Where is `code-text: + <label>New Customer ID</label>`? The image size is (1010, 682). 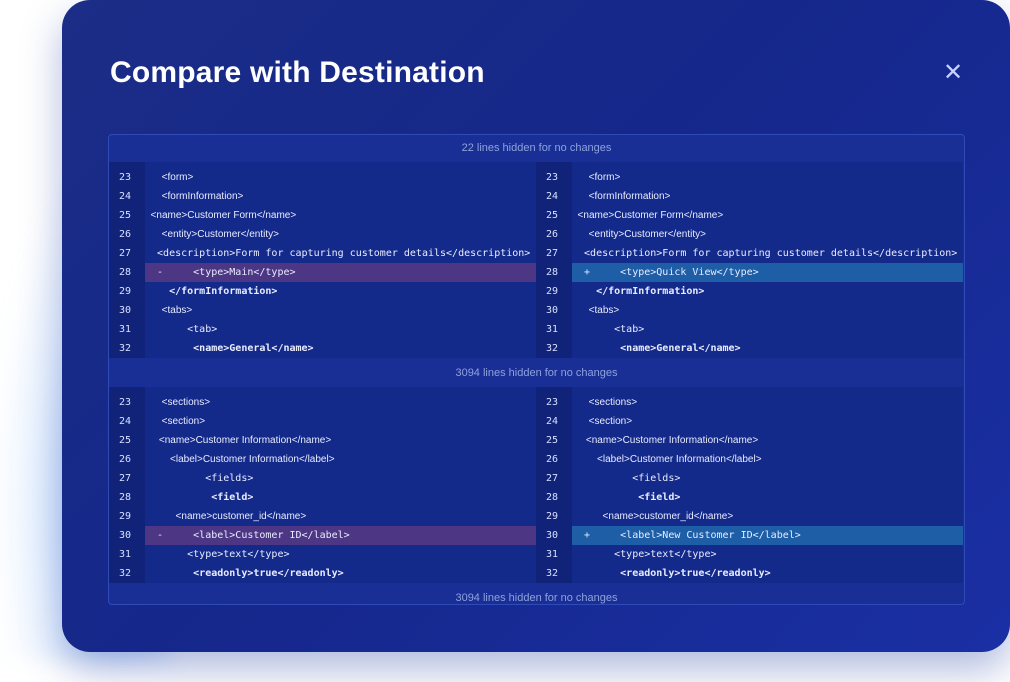
code-text: + <label>New Customer ID</label> is located at coordinates (767, 535).